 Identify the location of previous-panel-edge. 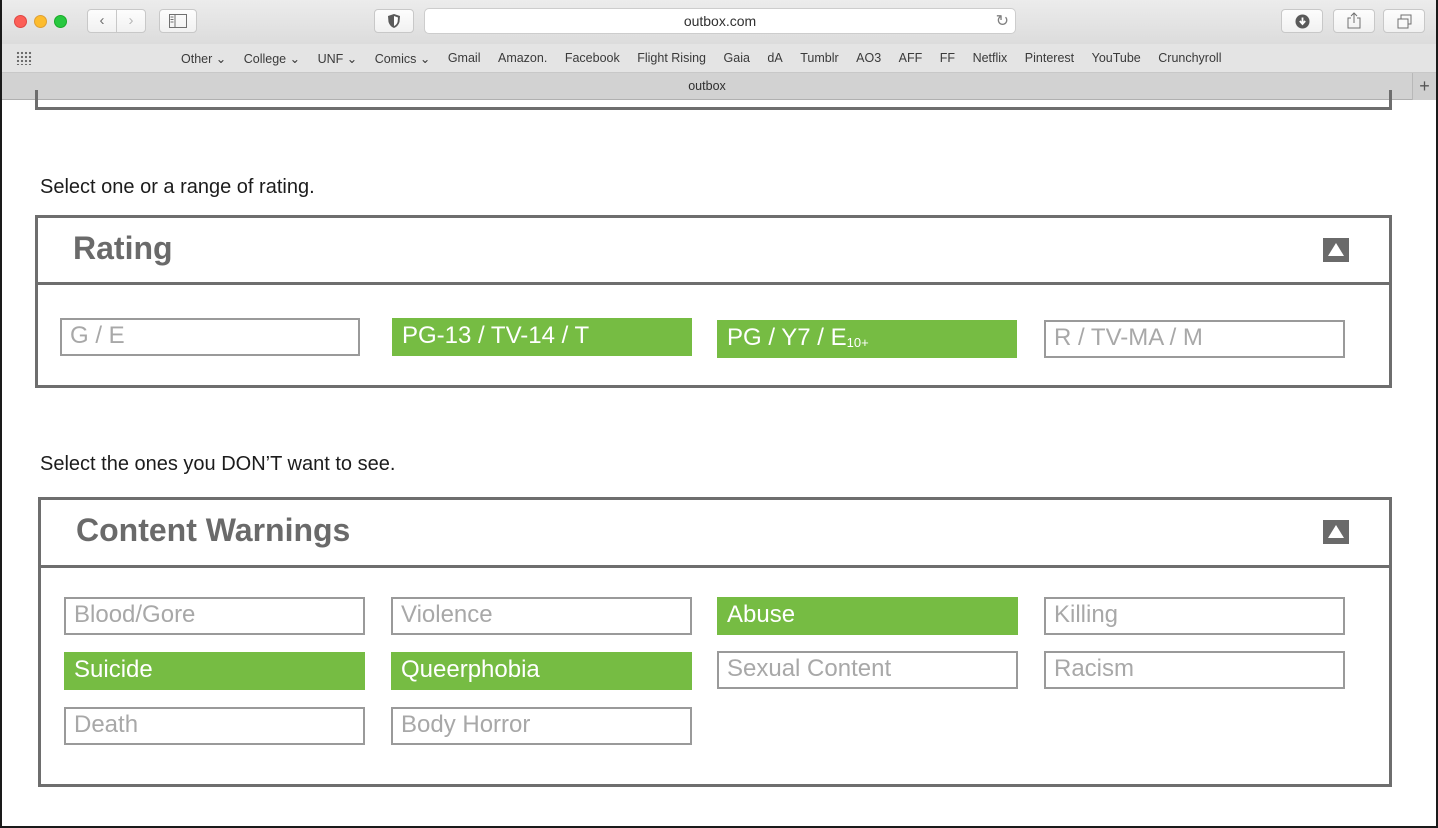
(713, 100).